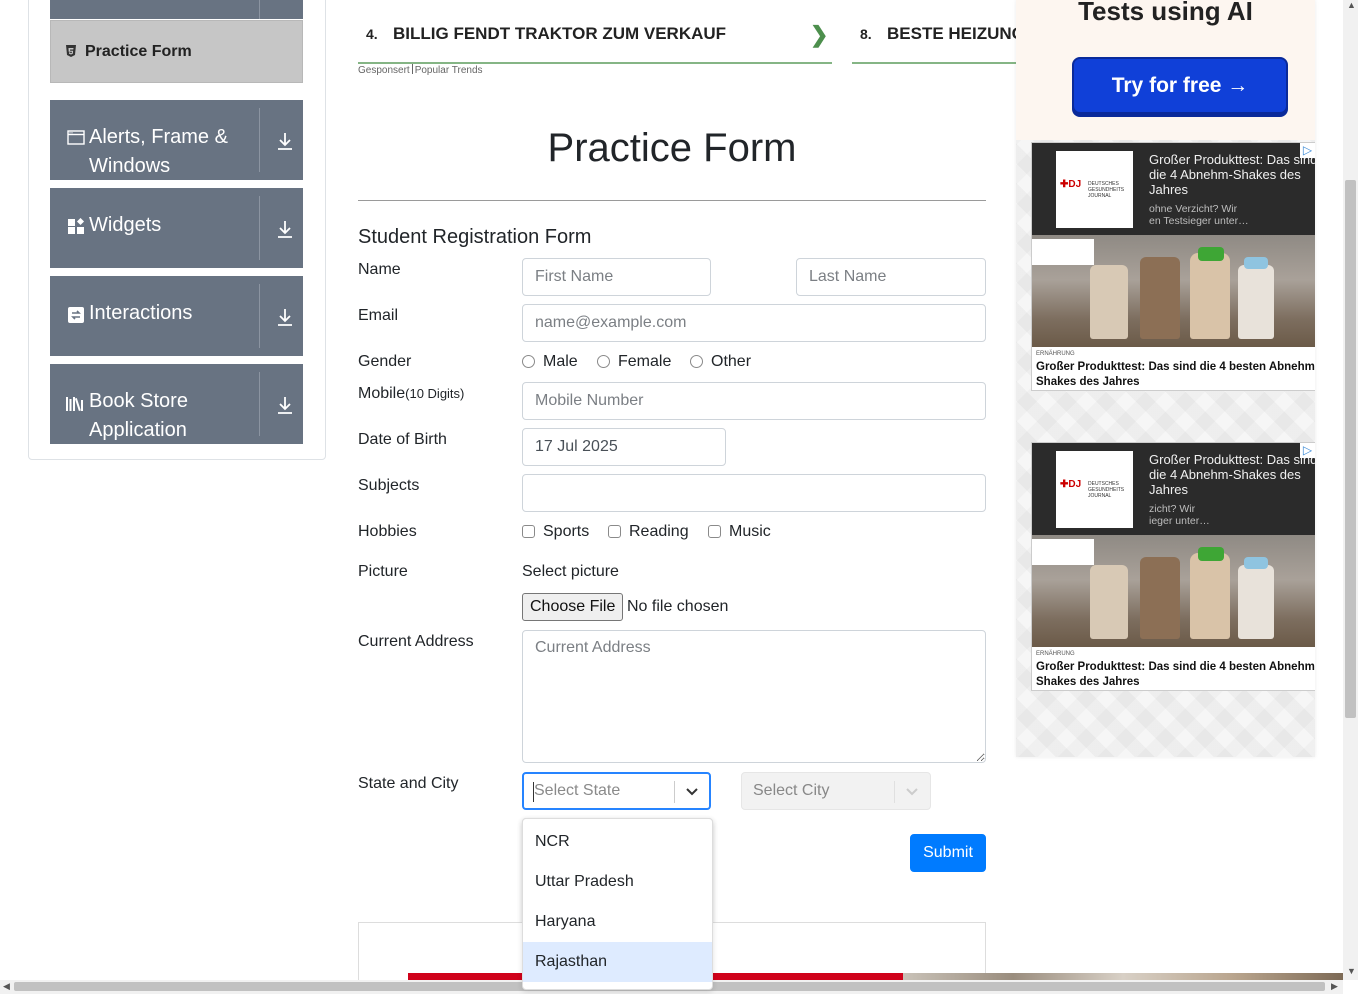  I want to click on hobby-checkbox-music: Music, so click(739, 532).